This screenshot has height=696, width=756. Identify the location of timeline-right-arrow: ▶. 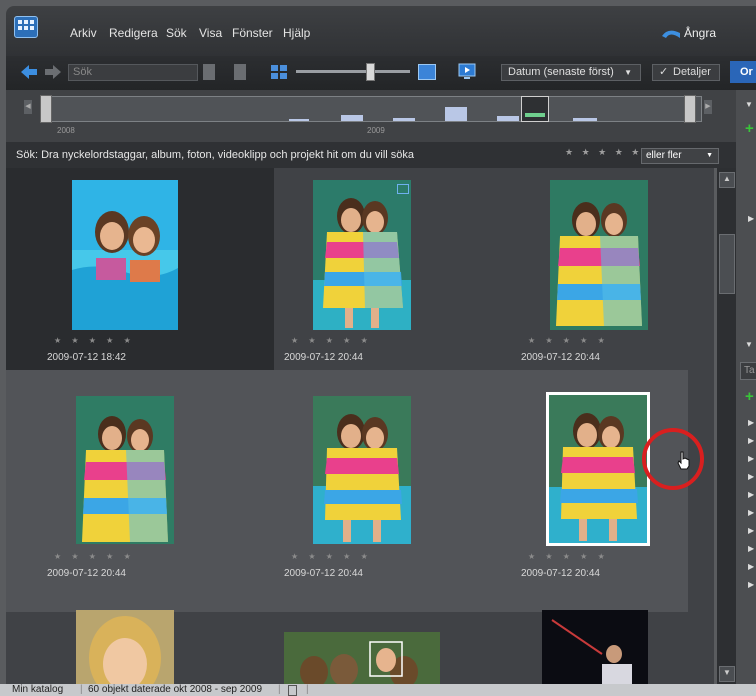
(708, 107).